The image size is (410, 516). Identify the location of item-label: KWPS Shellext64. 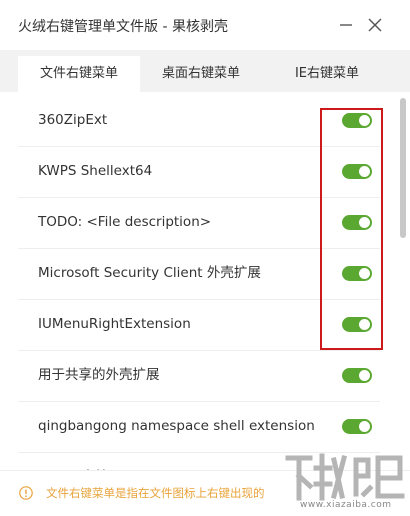
(95, 171).